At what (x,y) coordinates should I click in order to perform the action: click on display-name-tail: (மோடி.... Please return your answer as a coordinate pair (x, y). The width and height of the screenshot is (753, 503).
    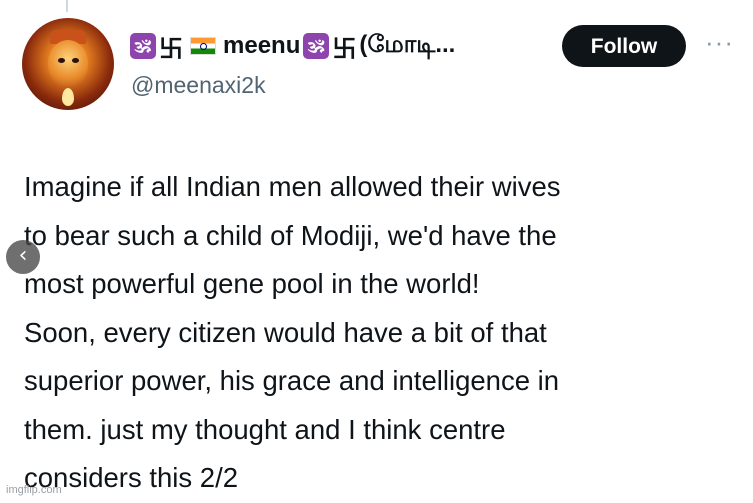
    Looking at the image, I should click on (407, 44).